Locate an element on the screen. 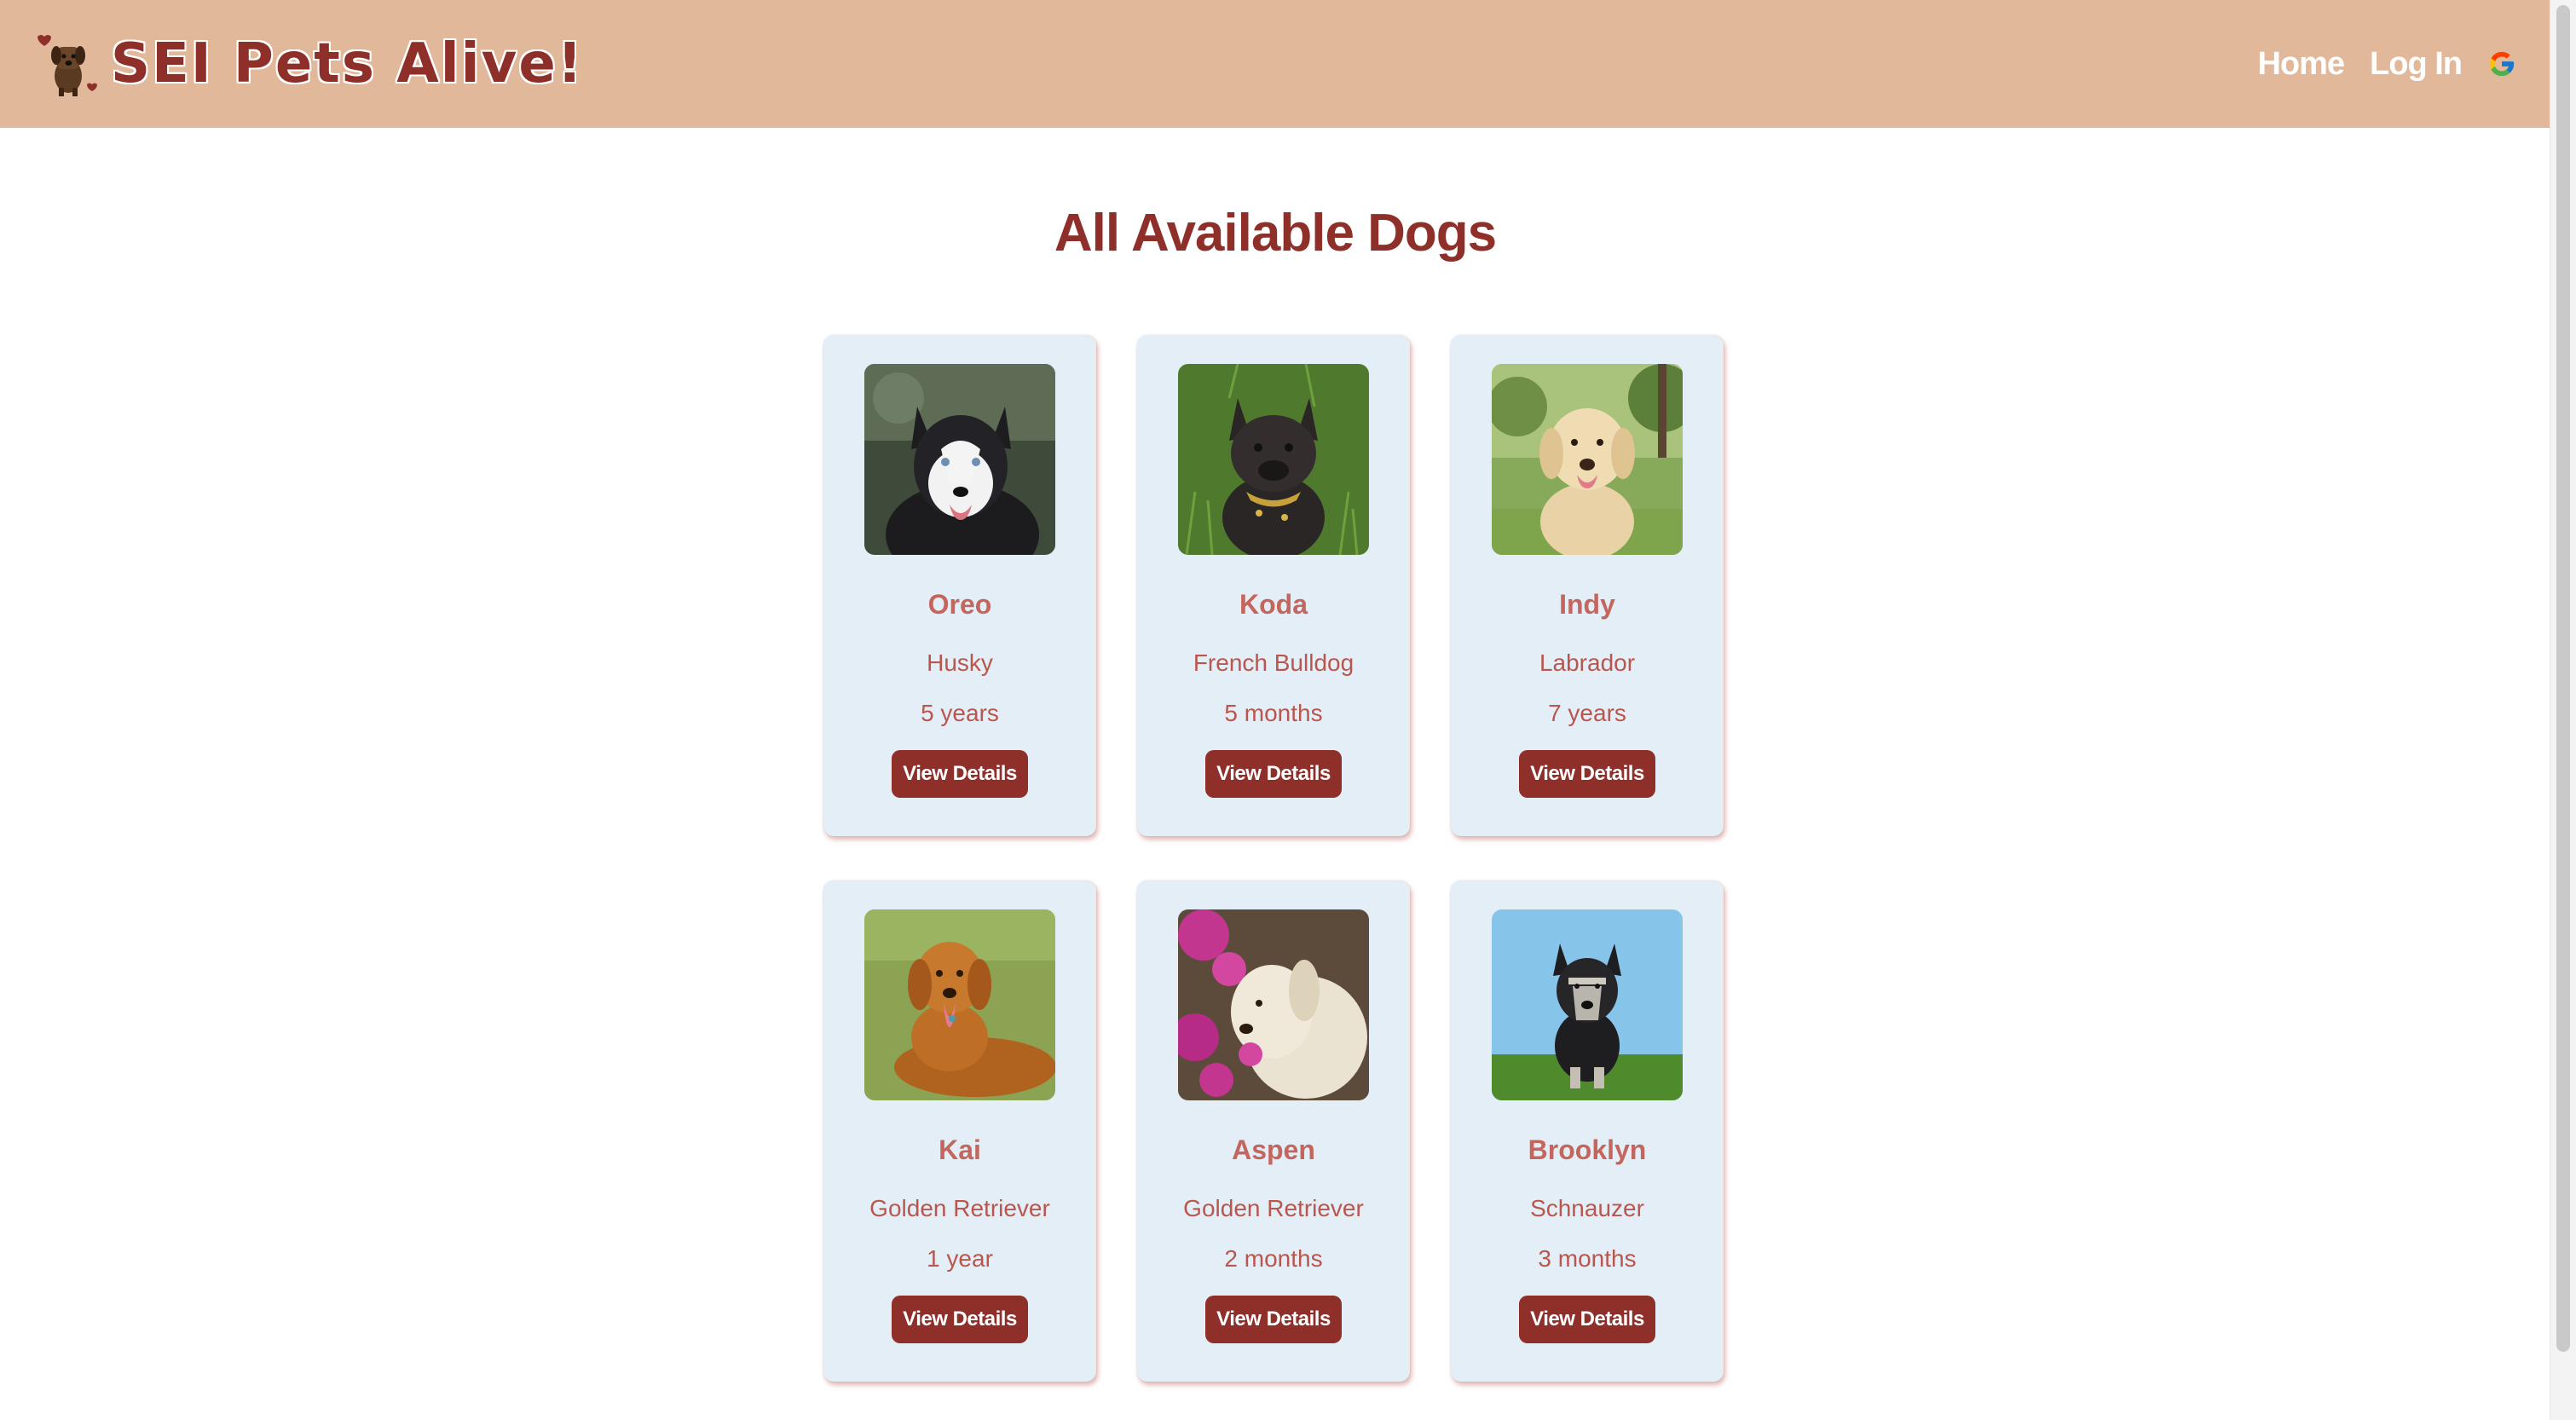 The width and height of the screenshot is (2576, 1420). dog-card: Brooklyn Schnauzer 3 months View Details is located at coordinates (1587, 1131).